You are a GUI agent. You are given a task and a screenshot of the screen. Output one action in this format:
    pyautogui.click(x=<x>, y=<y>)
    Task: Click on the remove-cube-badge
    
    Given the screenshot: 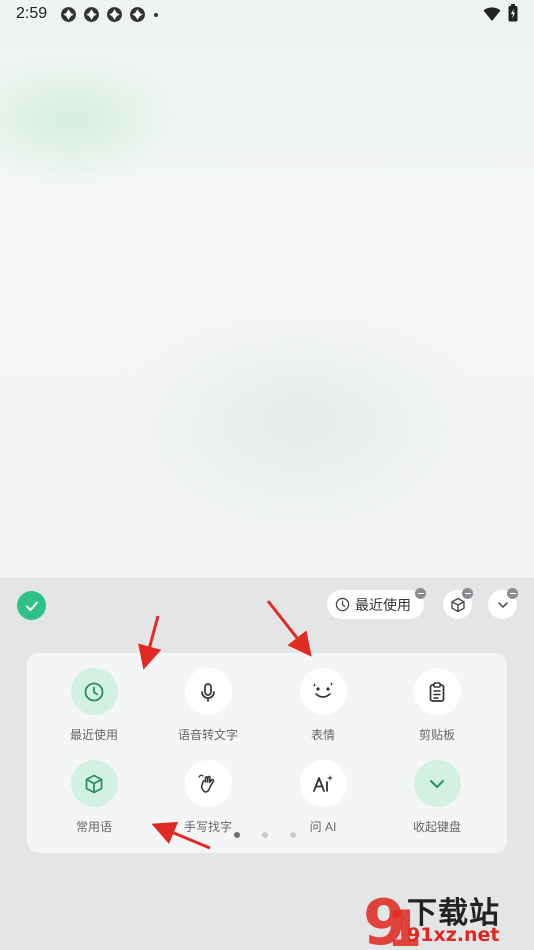 What is the action you would take?
    pyautogui.click(x=467, y=593)
    